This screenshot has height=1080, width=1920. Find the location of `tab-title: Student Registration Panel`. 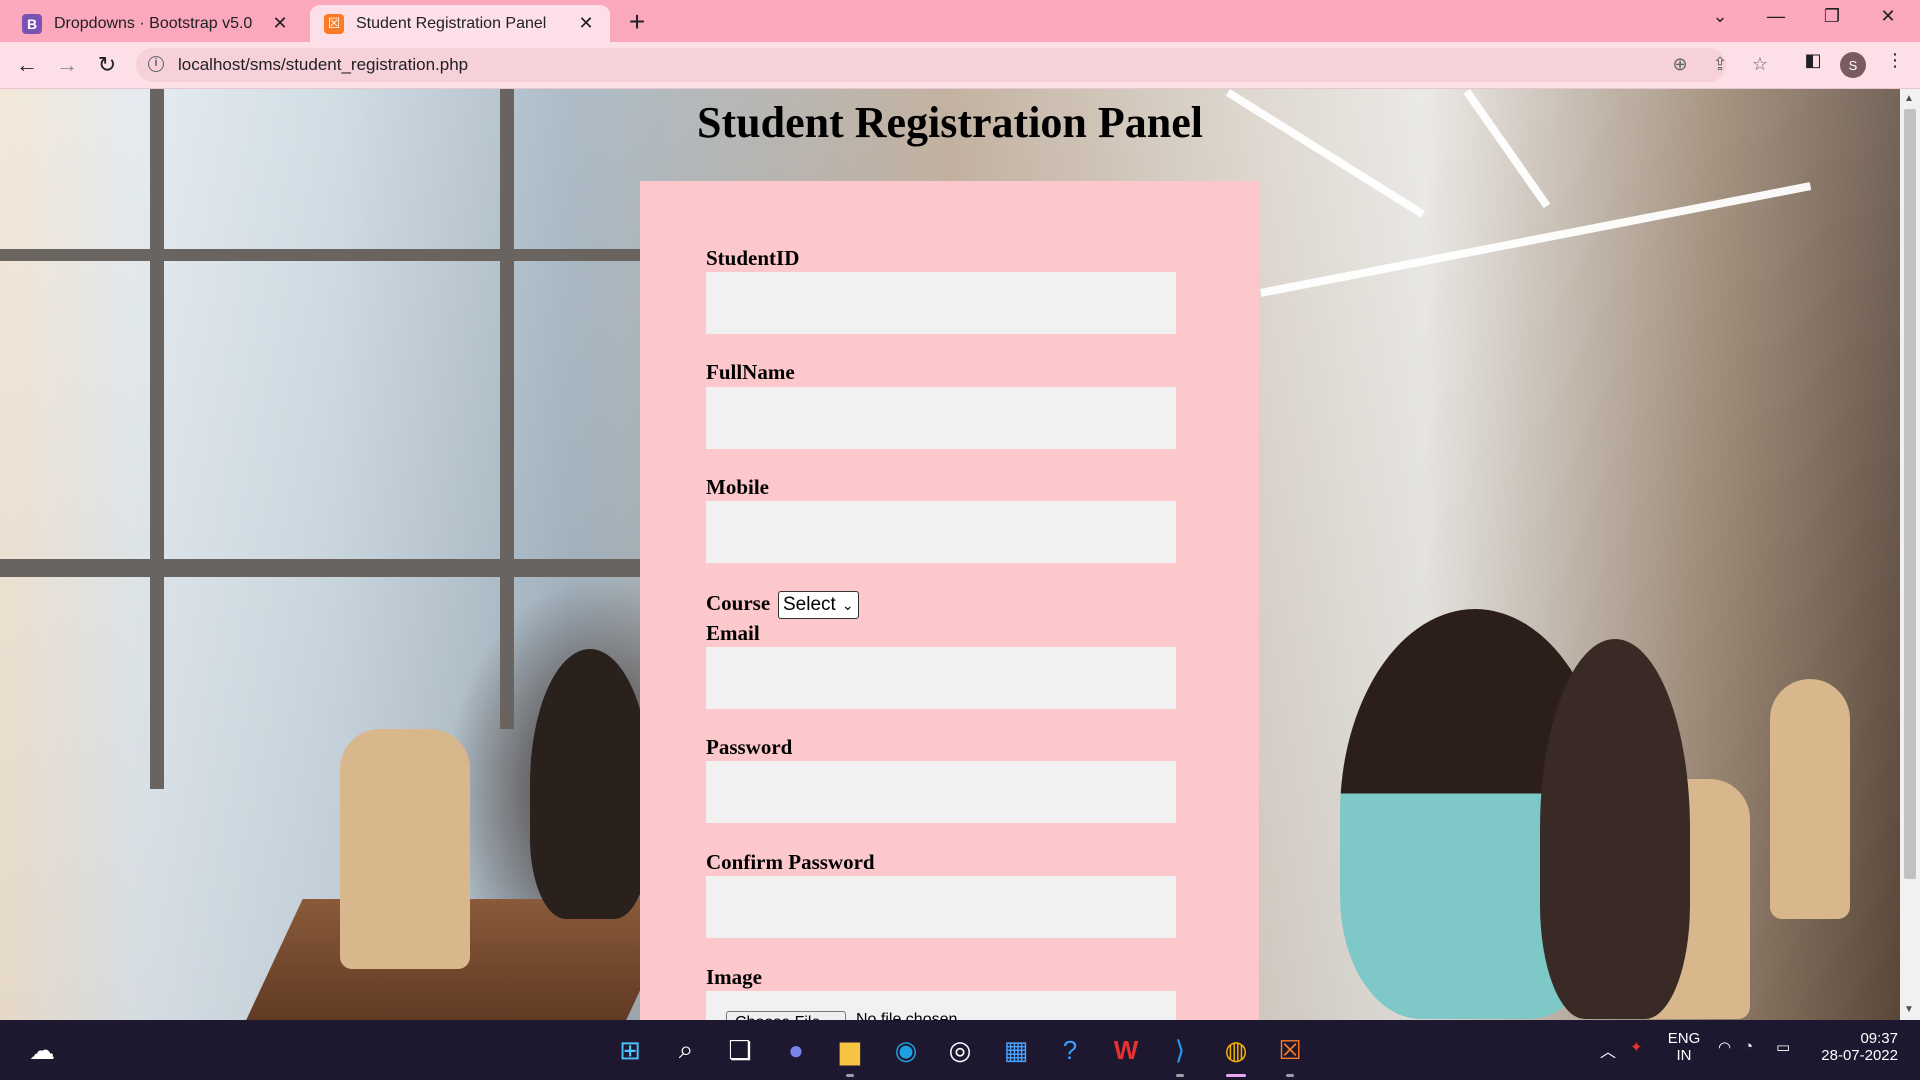

tab-title: Student Registration Panel is located at coordinates (451, 23).